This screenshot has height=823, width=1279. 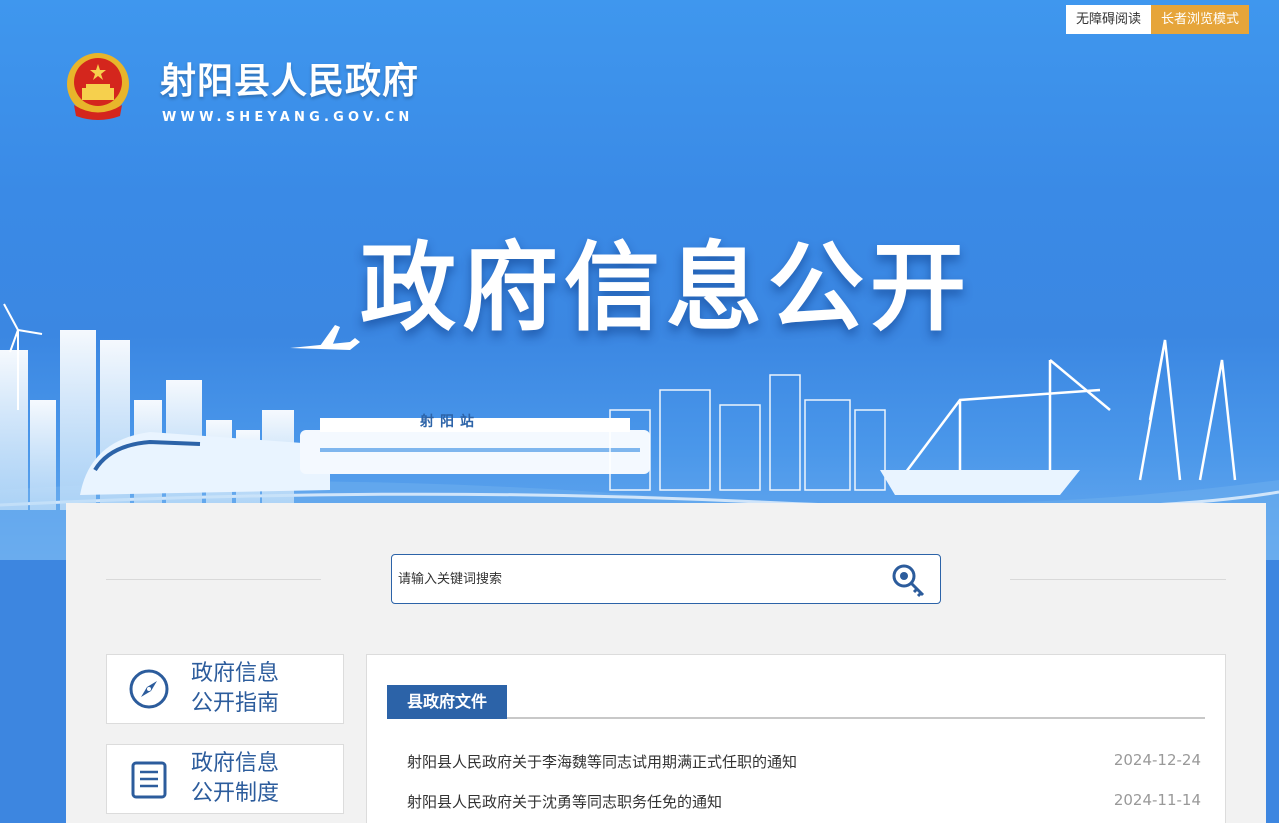 I want to click on sidebar-item-label: 公开制度, so click(x=235, y=793).